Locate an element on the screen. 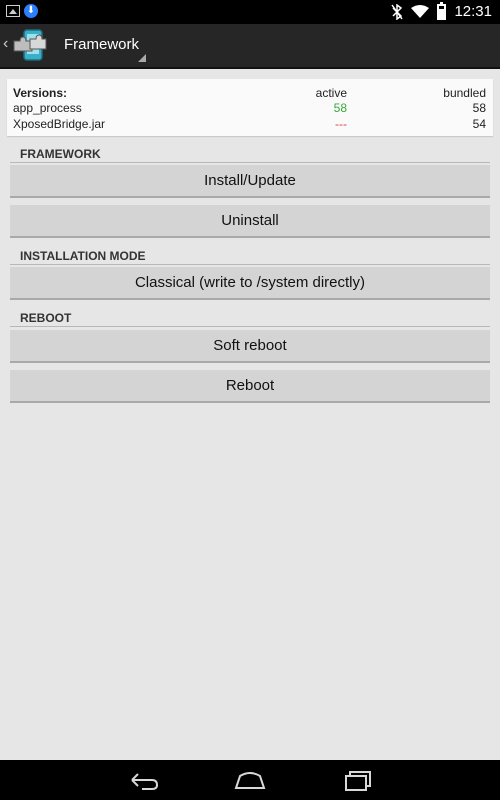 This screenshot has width=500, height=800. home-icon is located at coordinates (250, 780).